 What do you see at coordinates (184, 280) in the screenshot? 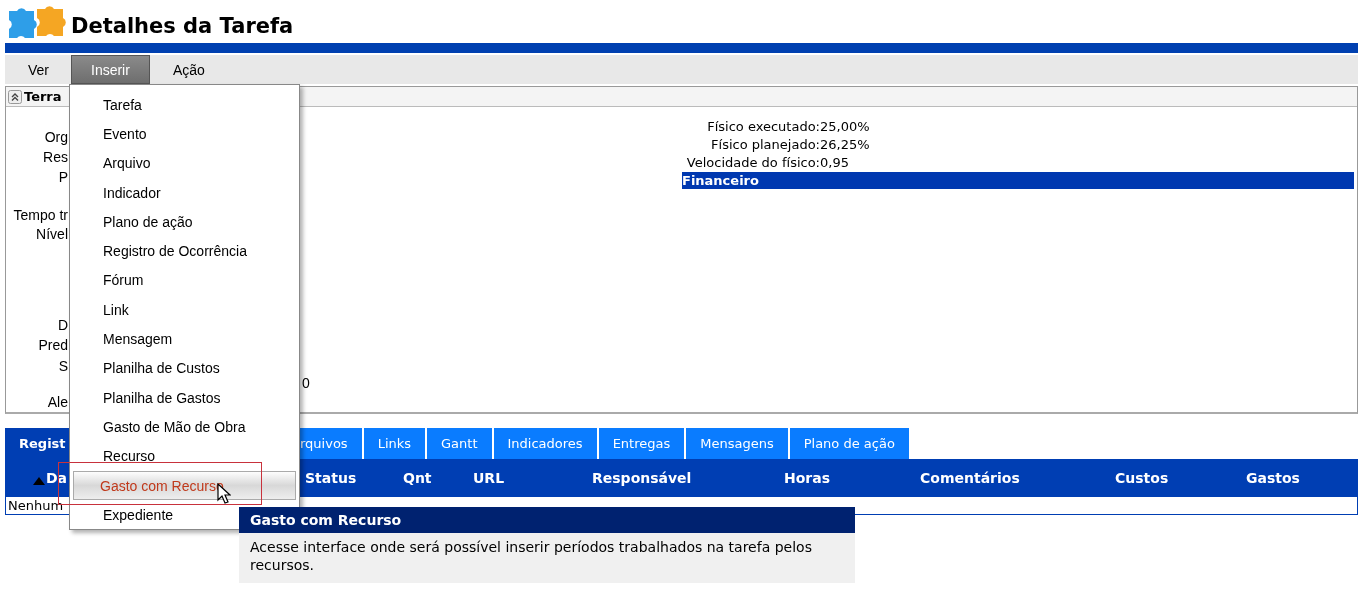
I see `menu-item: Fórum` at bounding box center [184, 280].